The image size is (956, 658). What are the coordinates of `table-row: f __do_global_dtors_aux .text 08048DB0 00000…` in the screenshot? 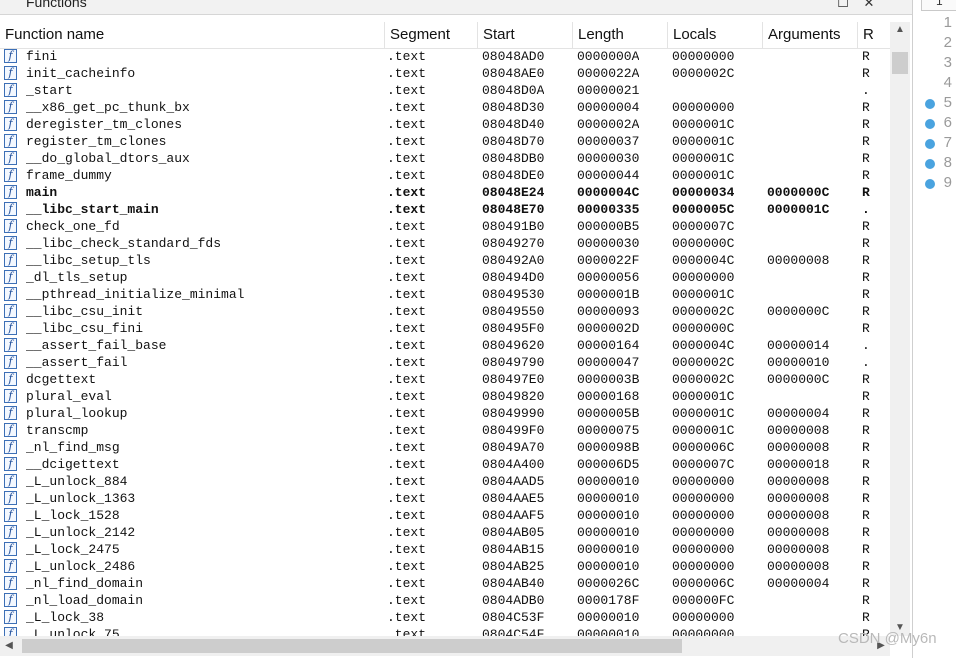 It's located at (445, 158).